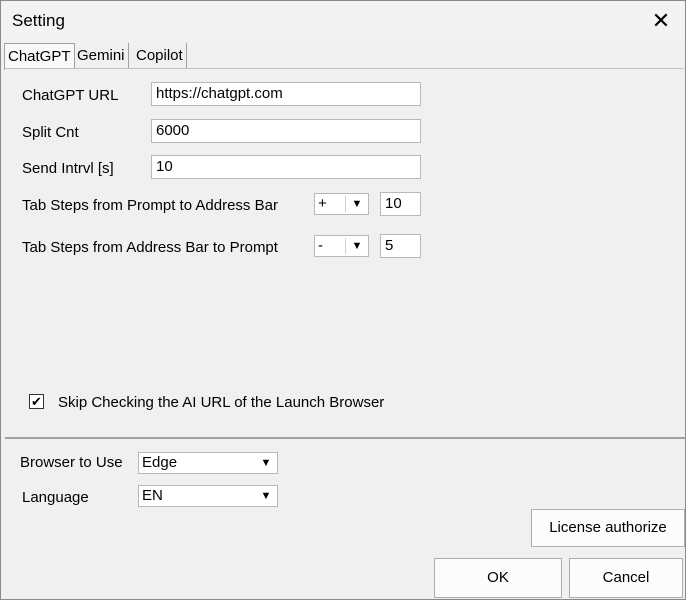  Describe the element at coordinates (345, 438) in the screenshot. I see `section-divider` at that location.